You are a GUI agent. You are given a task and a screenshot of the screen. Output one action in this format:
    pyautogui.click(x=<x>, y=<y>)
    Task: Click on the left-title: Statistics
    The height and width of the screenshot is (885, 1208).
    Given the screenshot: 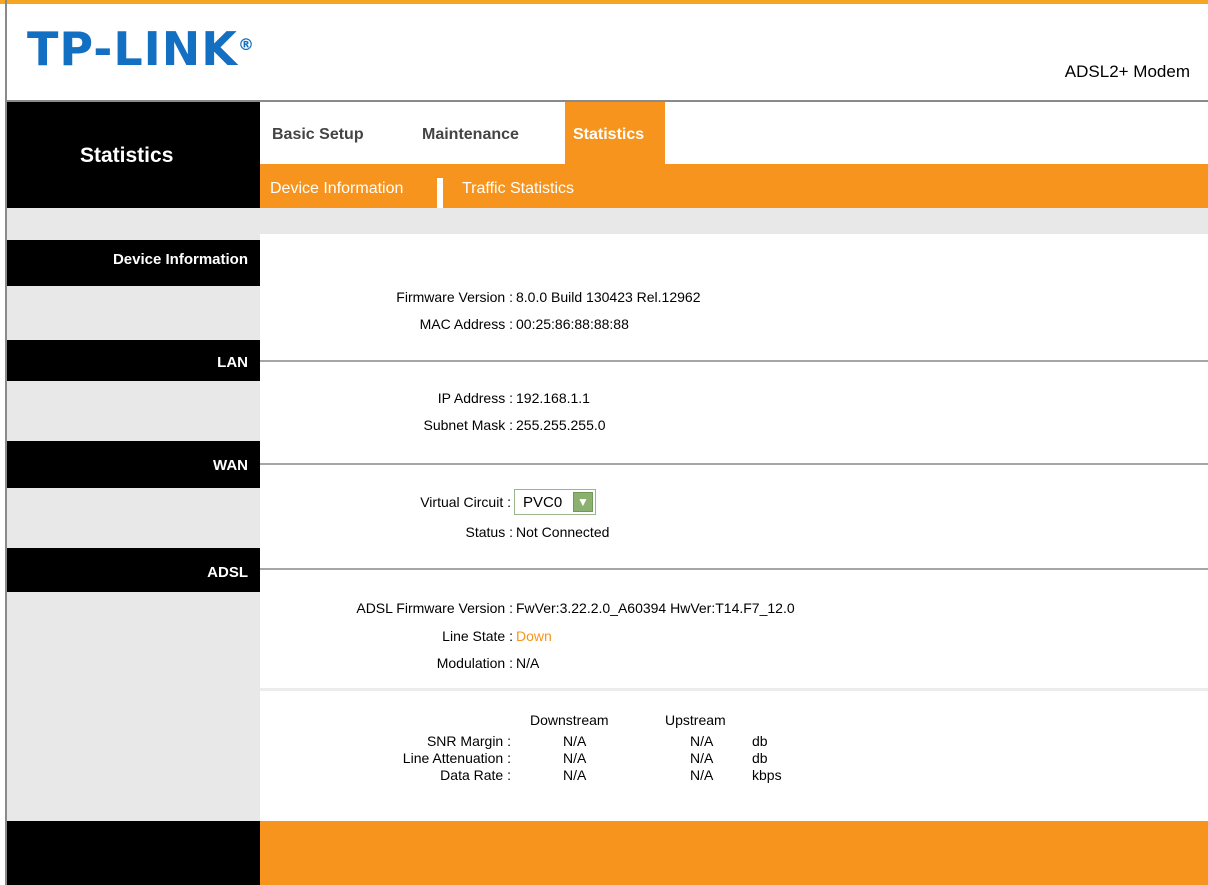 What is the action you would take?
    pyautogui.click(x=127, y=155)
    